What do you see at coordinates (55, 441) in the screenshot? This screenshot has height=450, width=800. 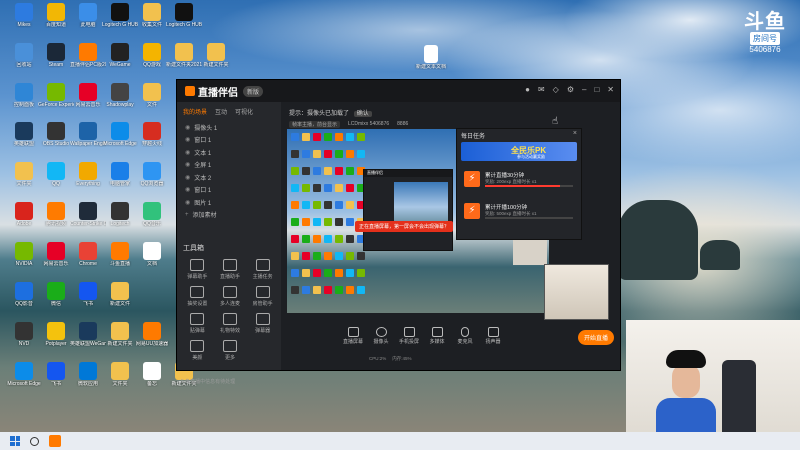 I see `live-companion-taskbar-icon` at bounding box center [55, 441].